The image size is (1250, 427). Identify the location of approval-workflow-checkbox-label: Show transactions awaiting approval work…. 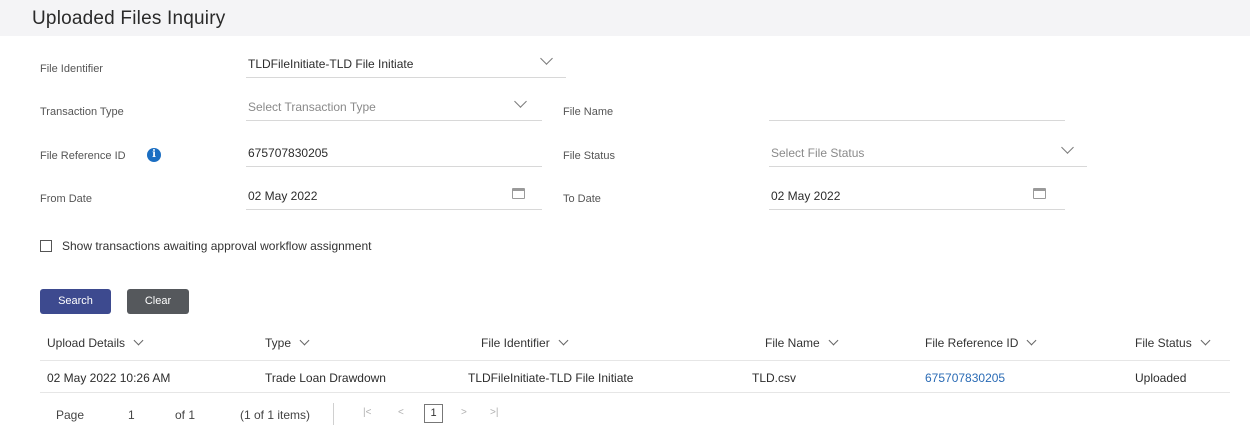
(217, 246).